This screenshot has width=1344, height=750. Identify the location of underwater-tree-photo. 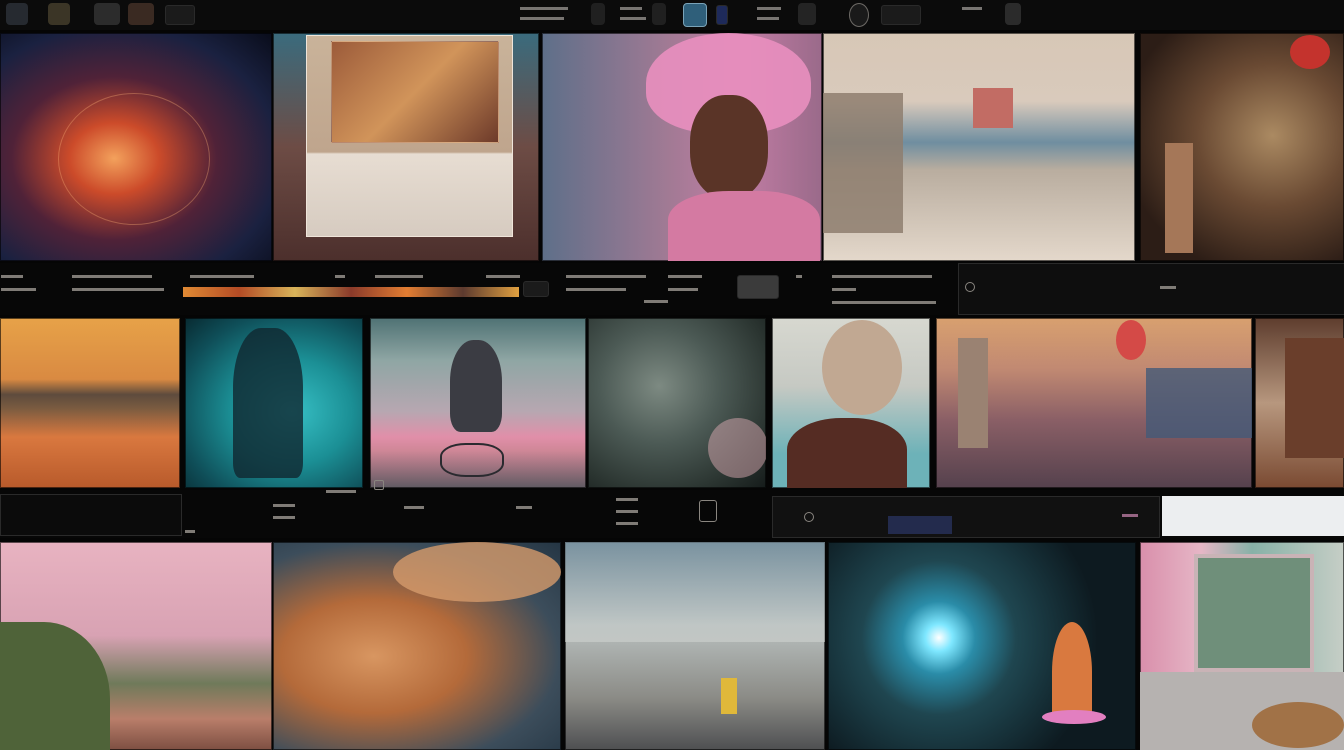
(274, 403).